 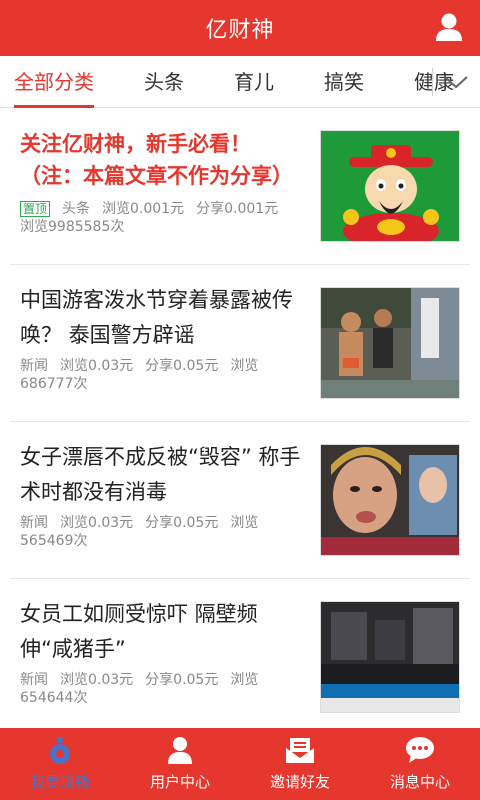 I want to click on nav-user-center: 用户中心, so click(x=180, y=764).